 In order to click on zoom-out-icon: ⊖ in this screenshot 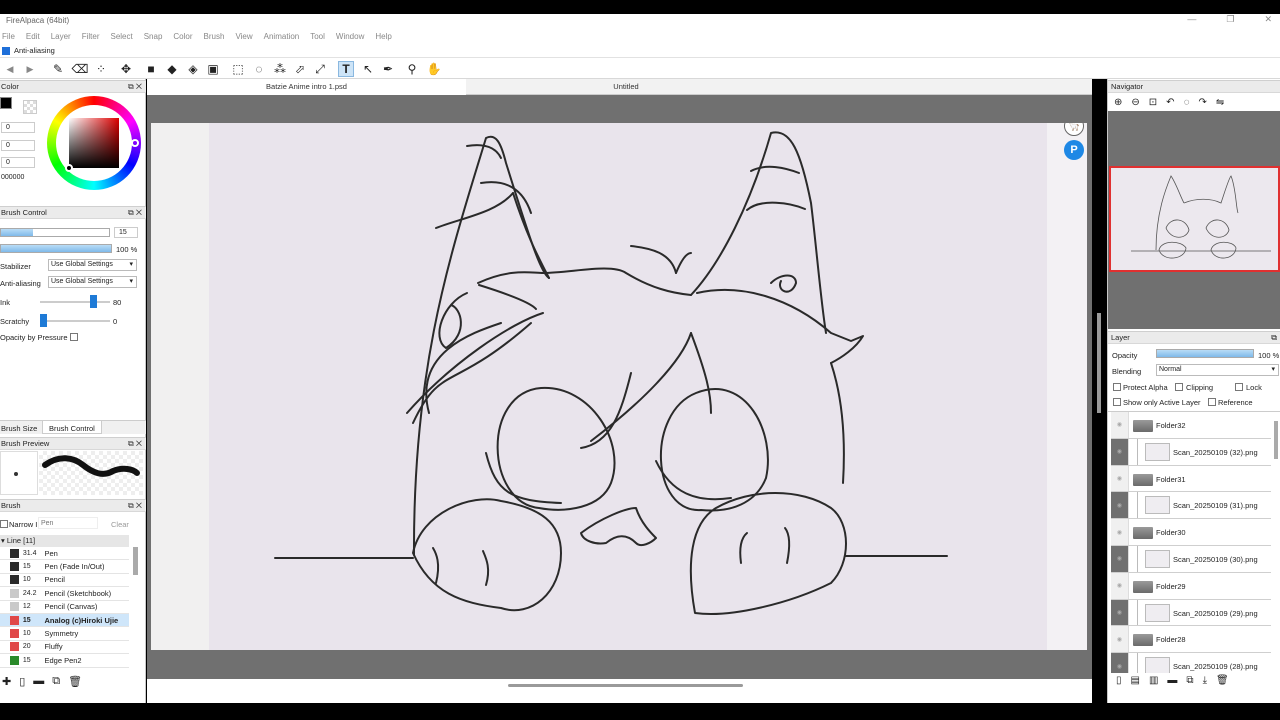, I will do `click(1135, 102)`.